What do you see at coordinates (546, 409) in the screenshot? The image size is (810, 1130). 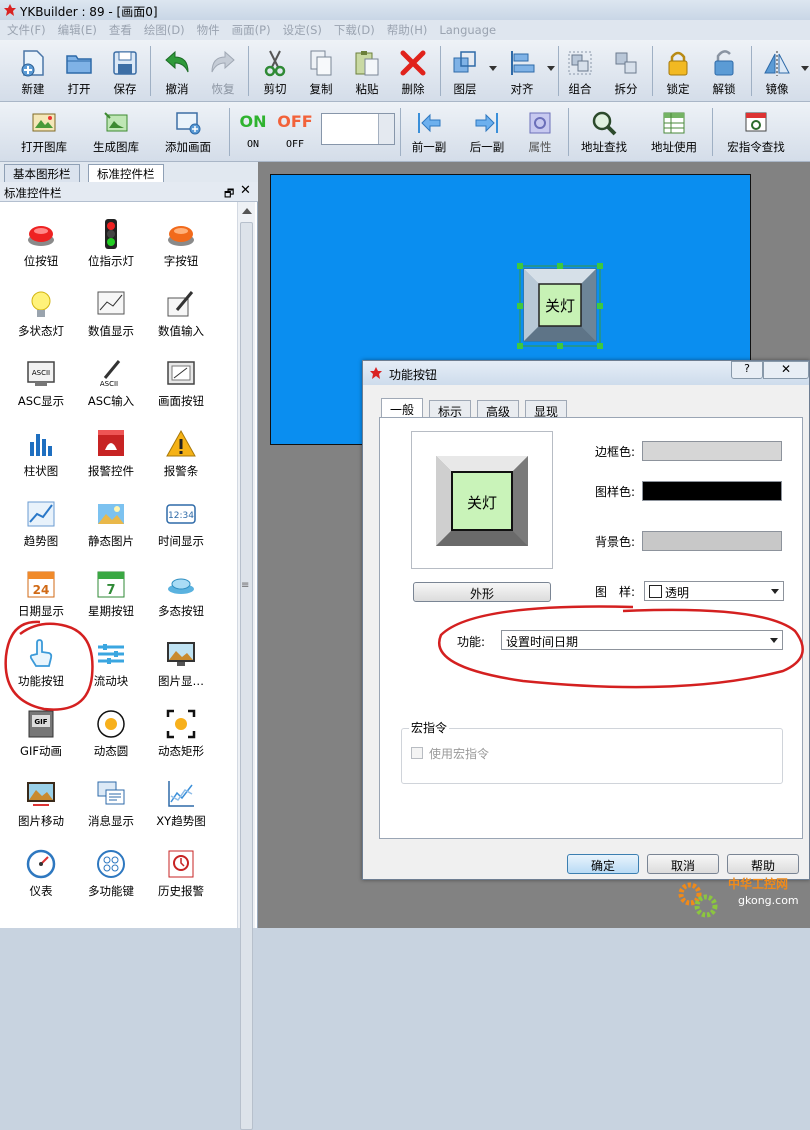 I see `tab-visibility: 显现` at bounding box center [546, 409].